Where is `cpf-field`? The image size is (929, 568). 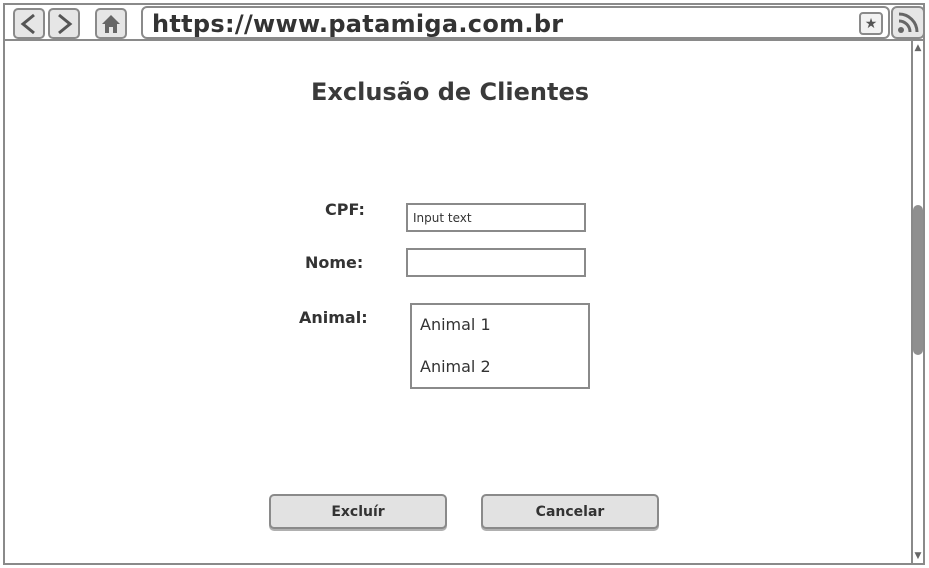 cpf-field is located at coordinates (496, 217).